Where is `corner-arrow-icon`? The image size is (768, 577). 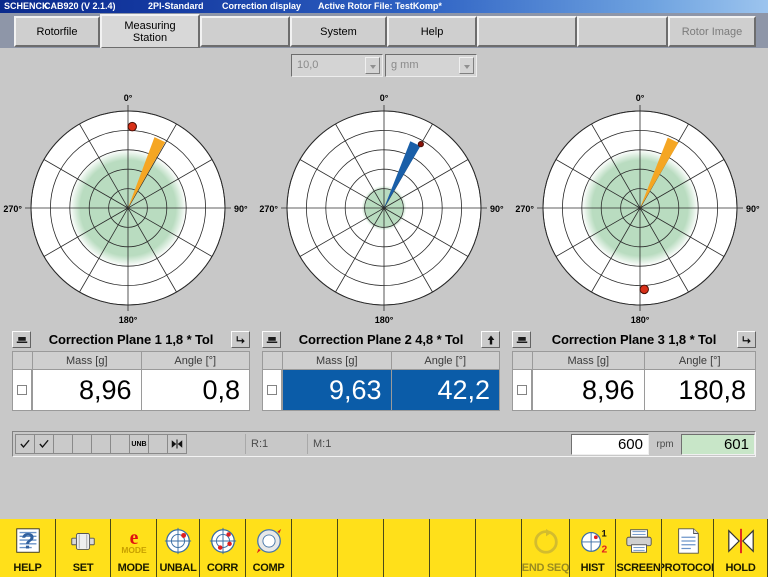 corner-arrow-icon is located at coordinates (746, 339).